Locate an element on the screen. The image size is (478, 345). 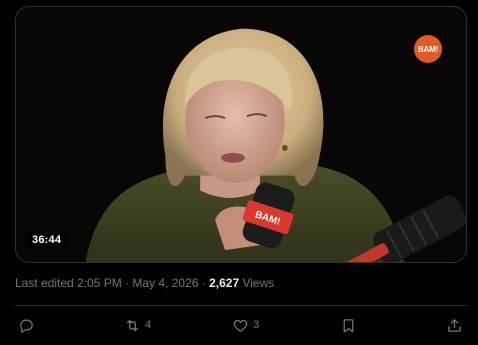
divider is located at coordinates (241, 305).